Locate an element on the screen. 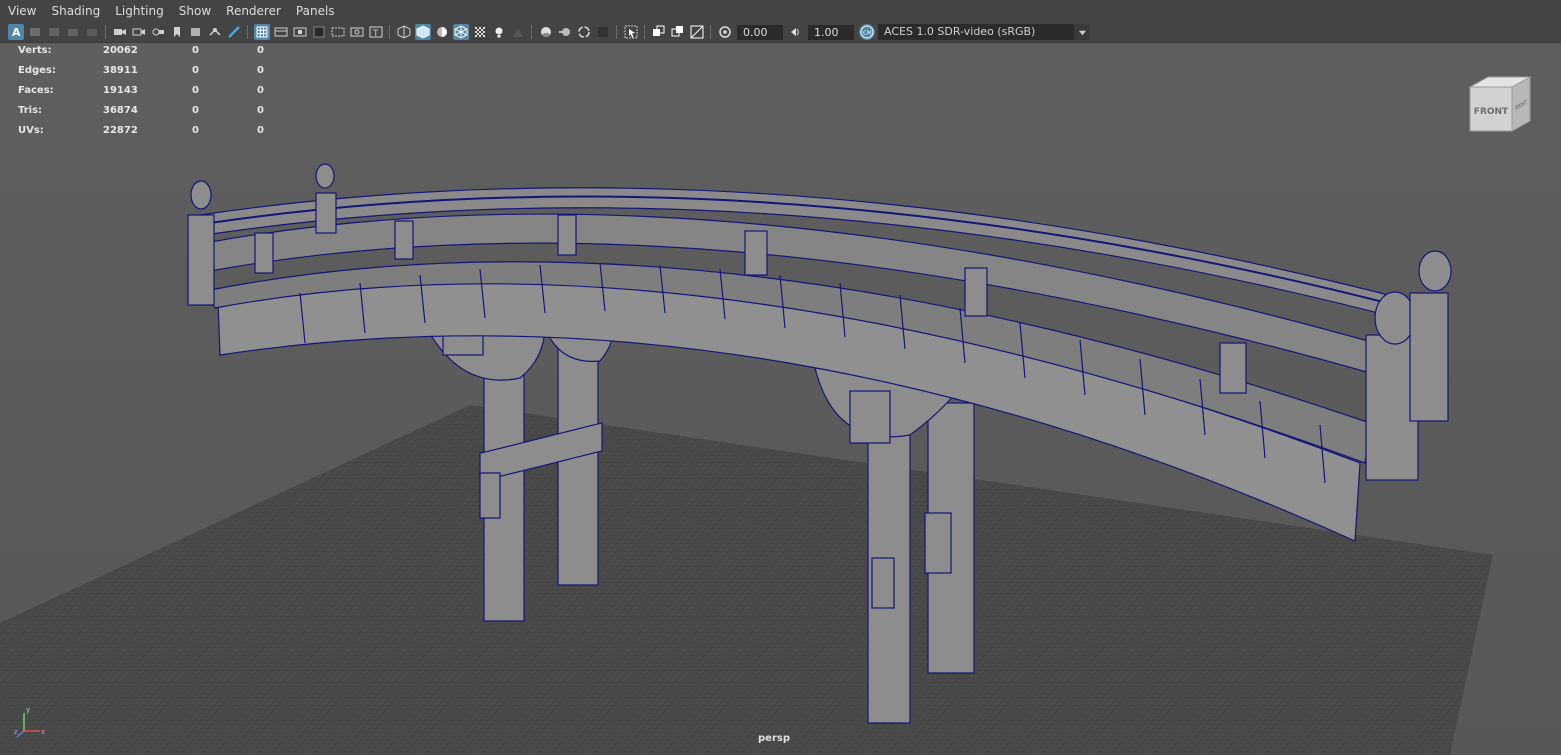  grid-icon is located at coordinates (261, 32).